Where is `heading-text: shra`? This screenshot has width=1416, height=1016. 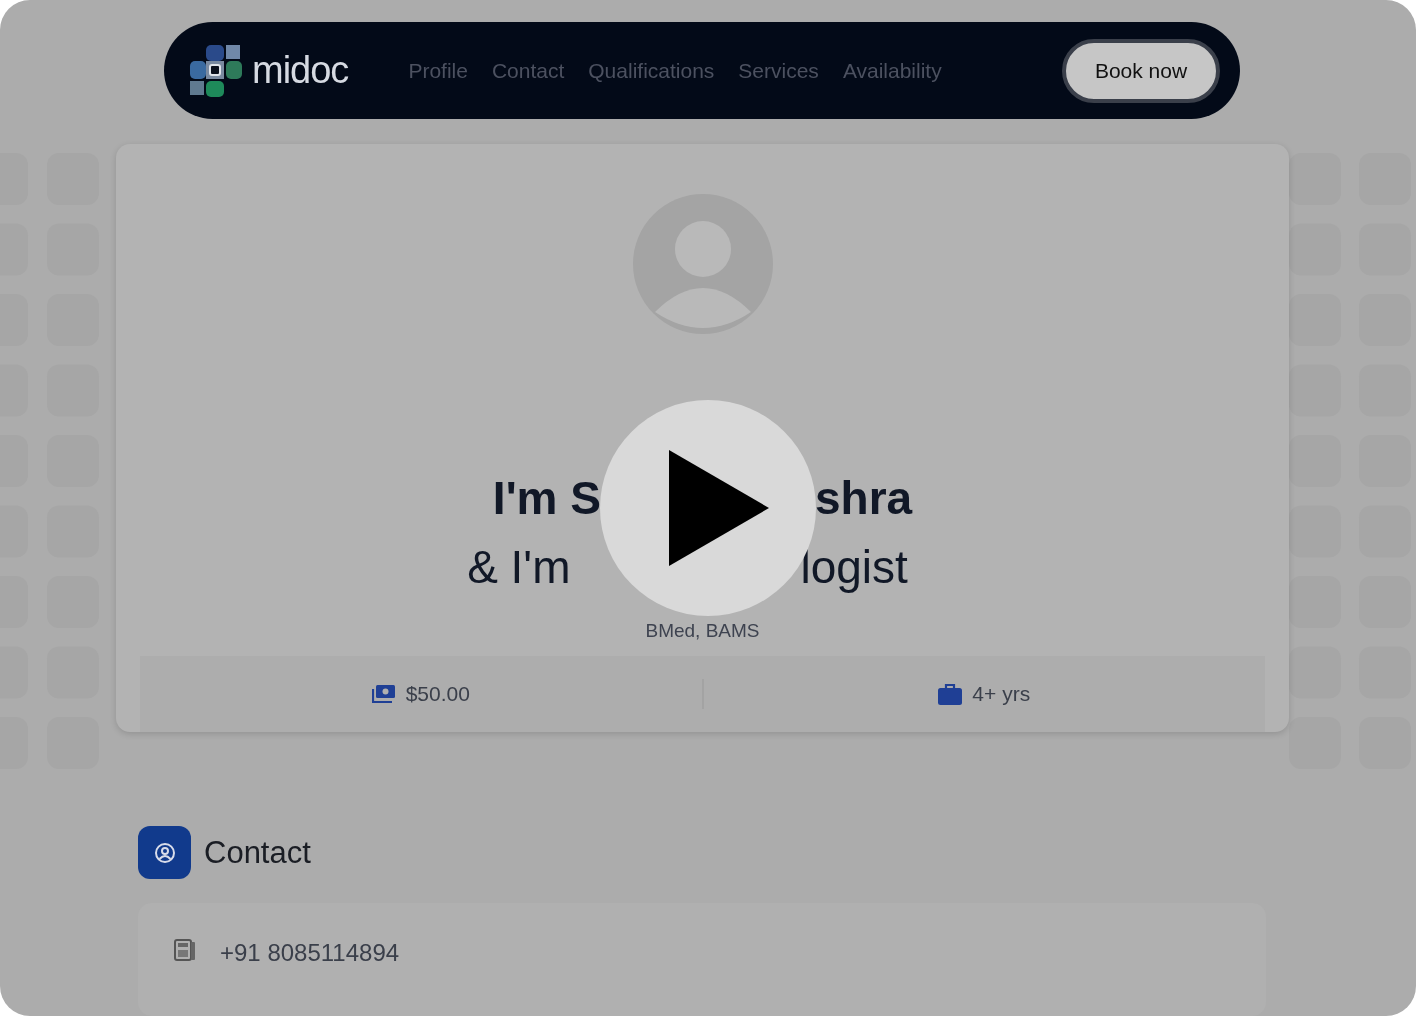 heading-text: shra is located at coordinates (863, 499).